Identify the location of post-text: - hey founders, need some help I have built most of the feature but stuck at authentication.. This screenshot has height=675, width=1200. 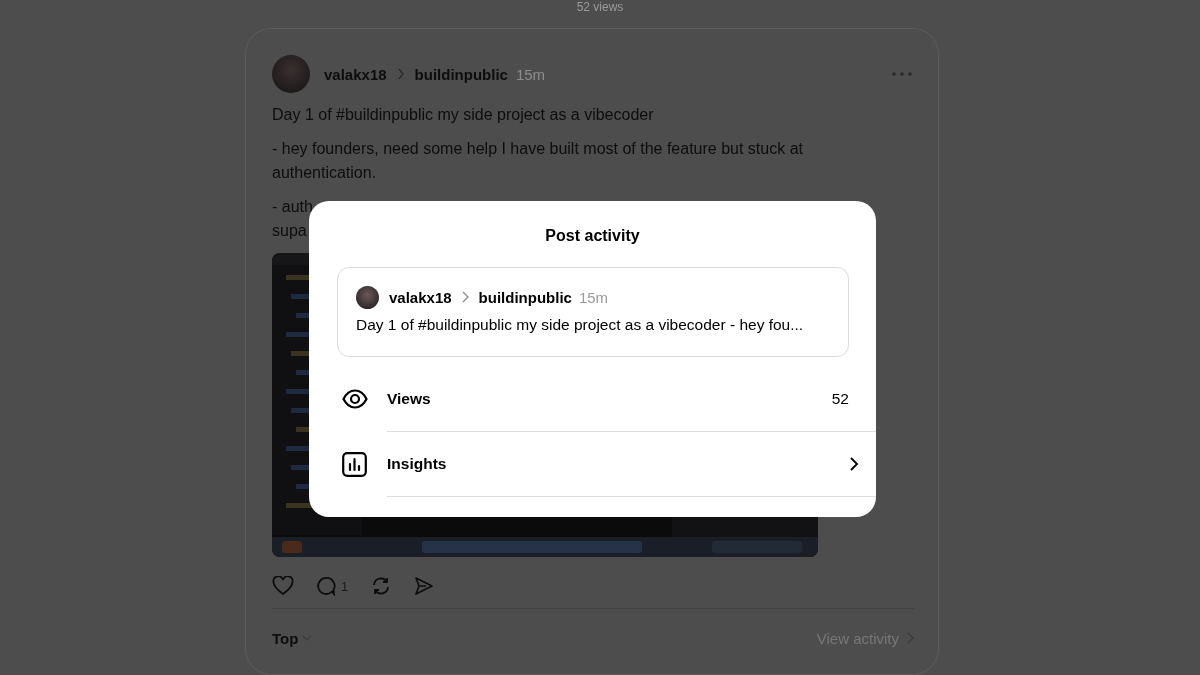
(538, 161).